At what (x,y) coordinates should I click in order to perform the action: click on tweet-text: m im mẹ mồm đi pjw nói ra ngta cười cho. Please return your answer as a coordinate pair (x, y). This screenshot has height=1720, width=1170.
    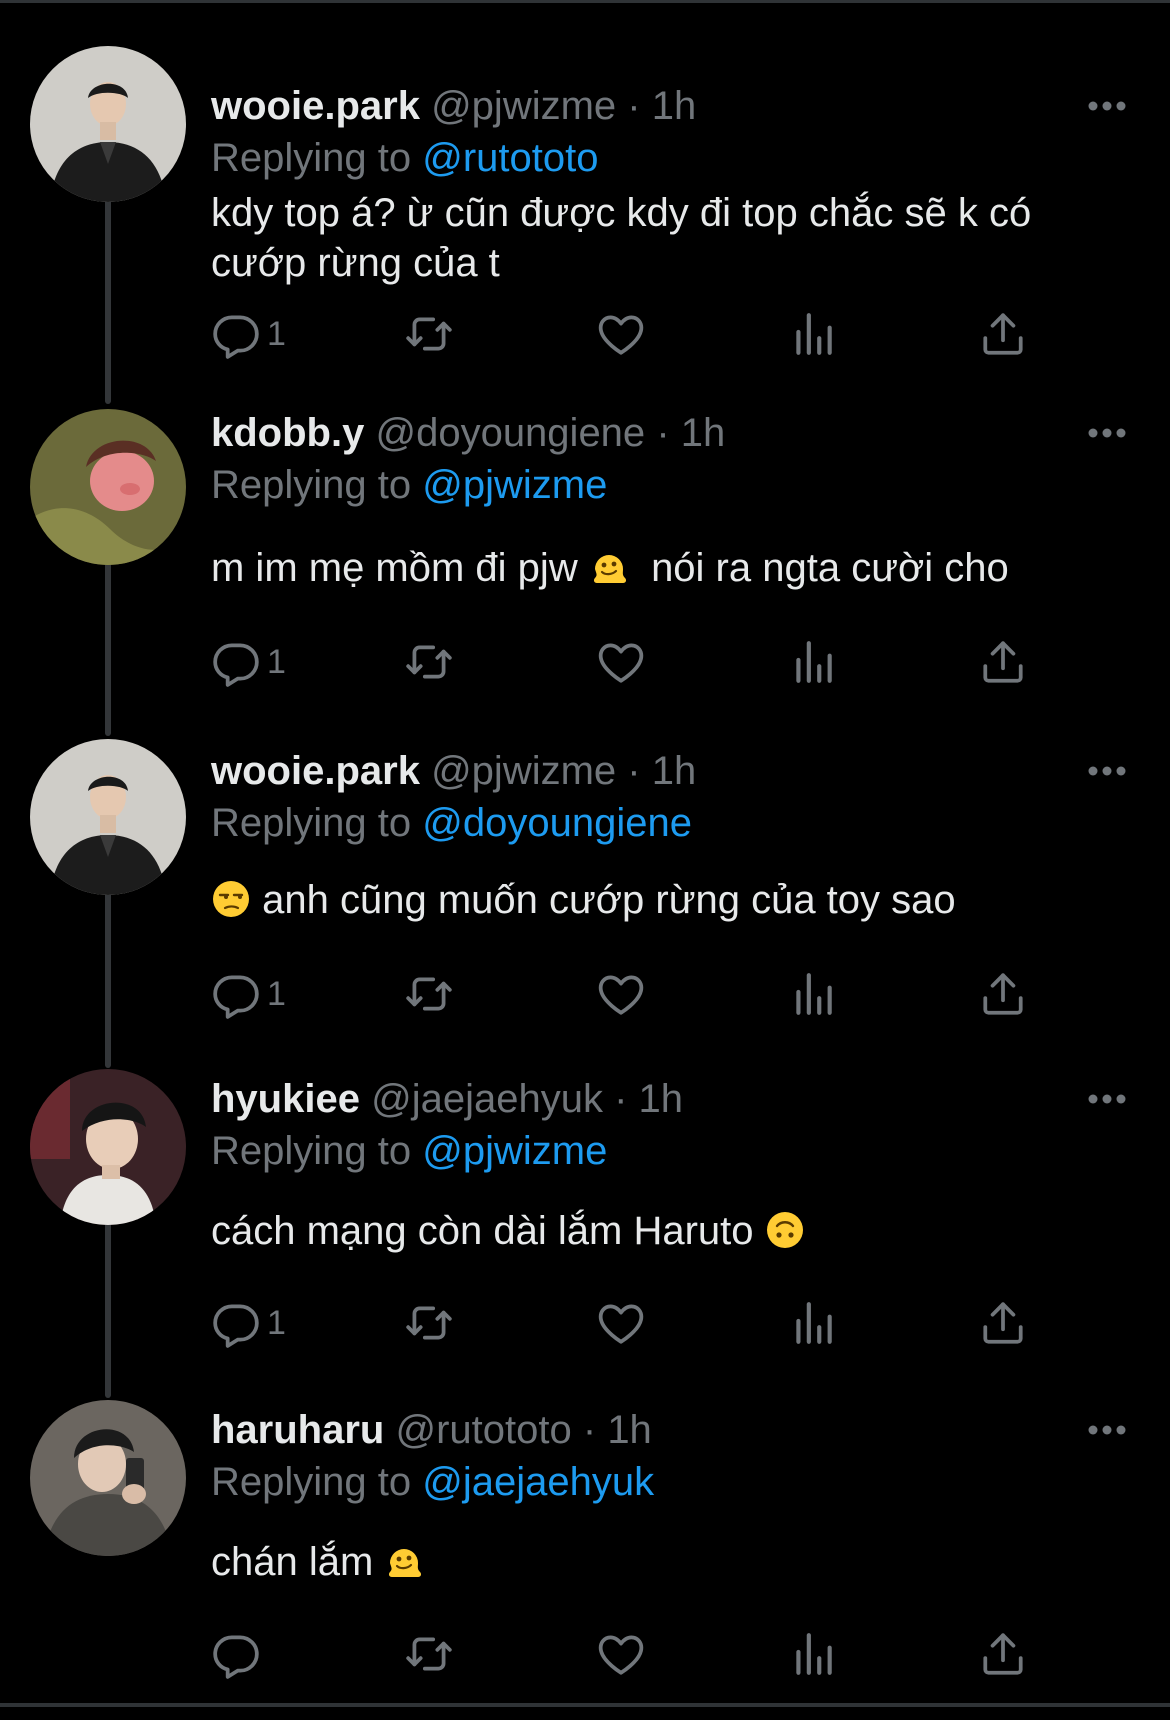
    Looking at the image, I should click on (671, 568).